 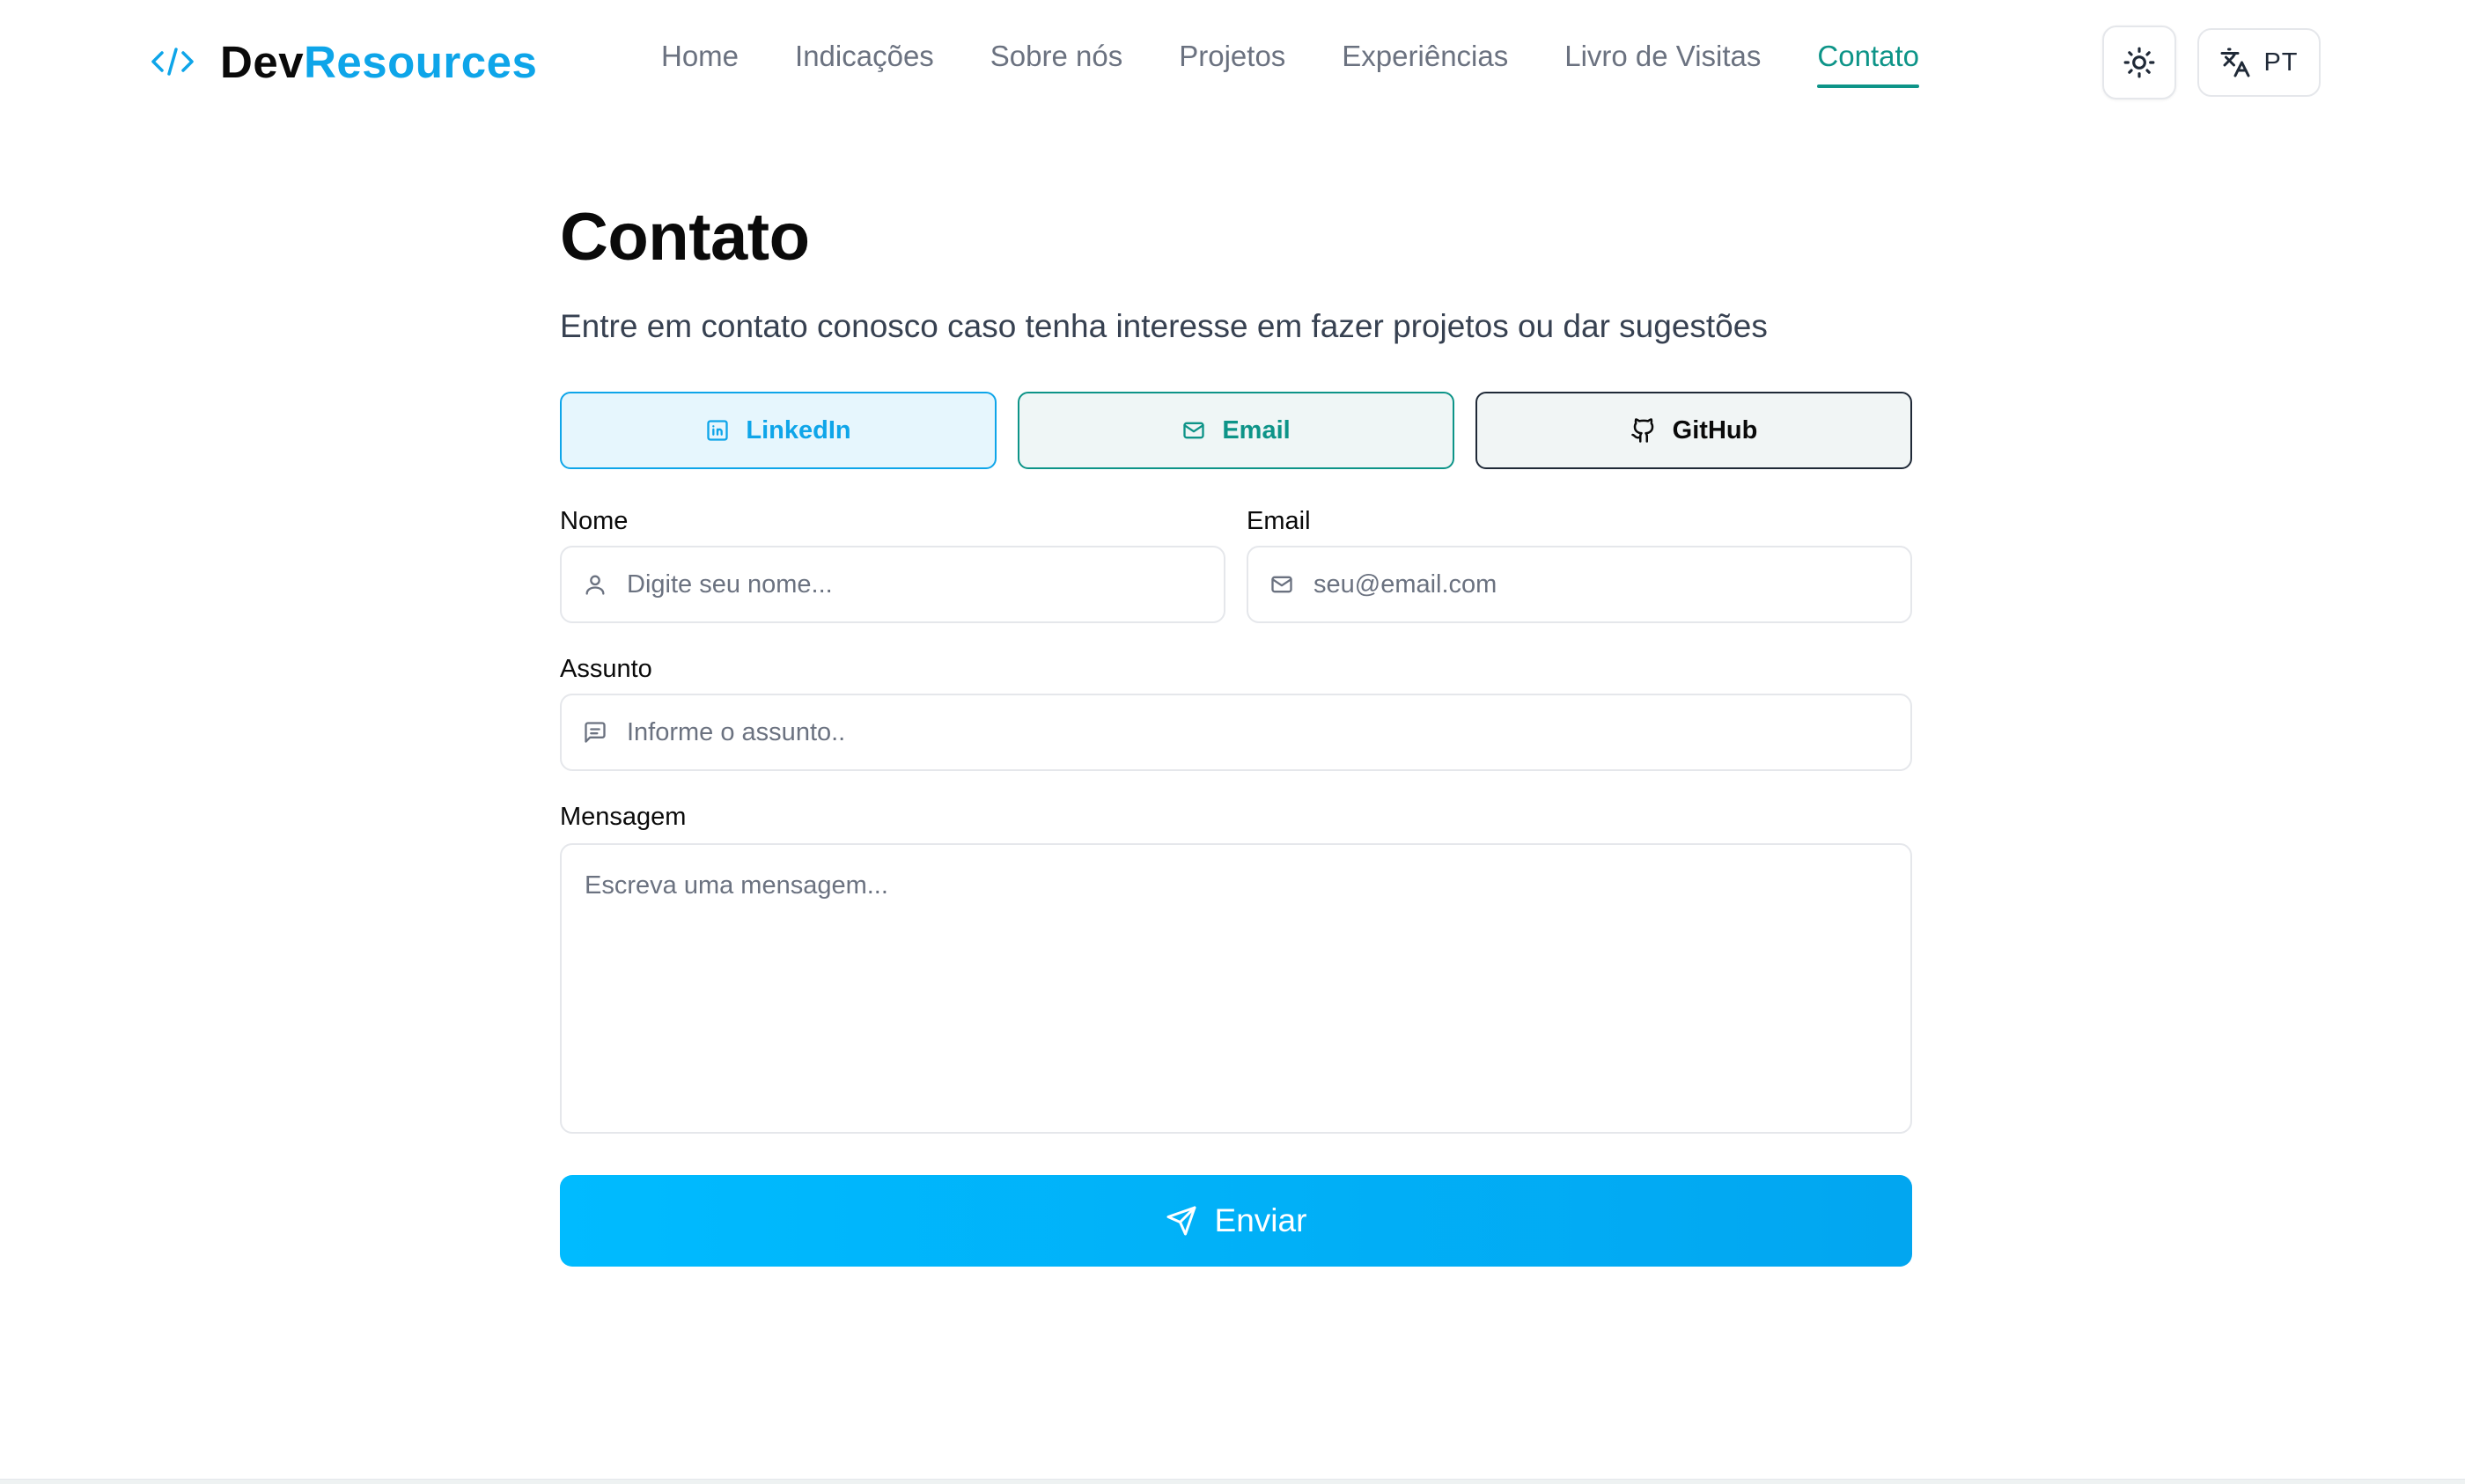 I want to click on nav-item-home: Home, so click(x=700, y=56).